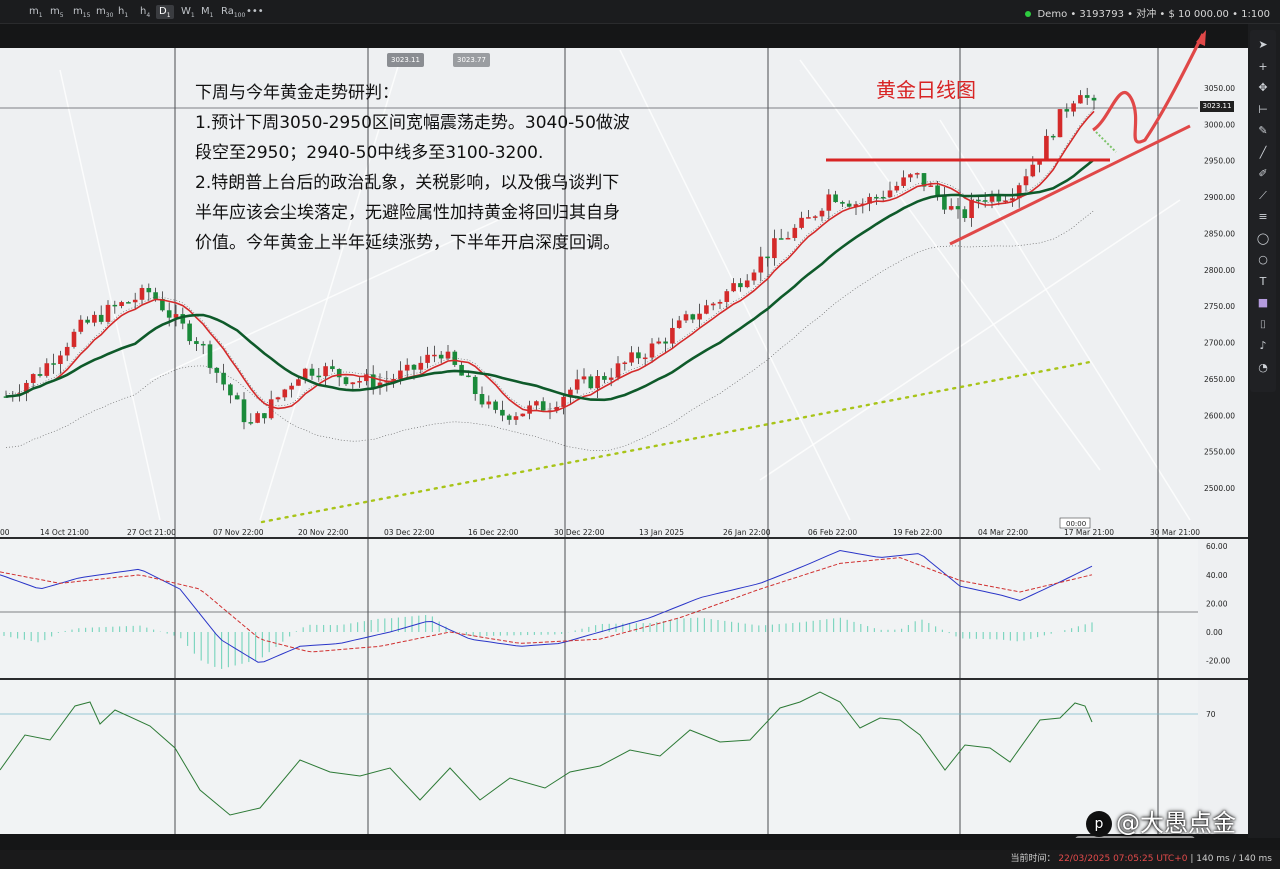 Image resolution: width=1280 pixels, height=869 pixels. What do you see at coordinates (1263, 346) in the screenshot?
I see `bell-icon: ♪` at bounding box center [1263, 346].